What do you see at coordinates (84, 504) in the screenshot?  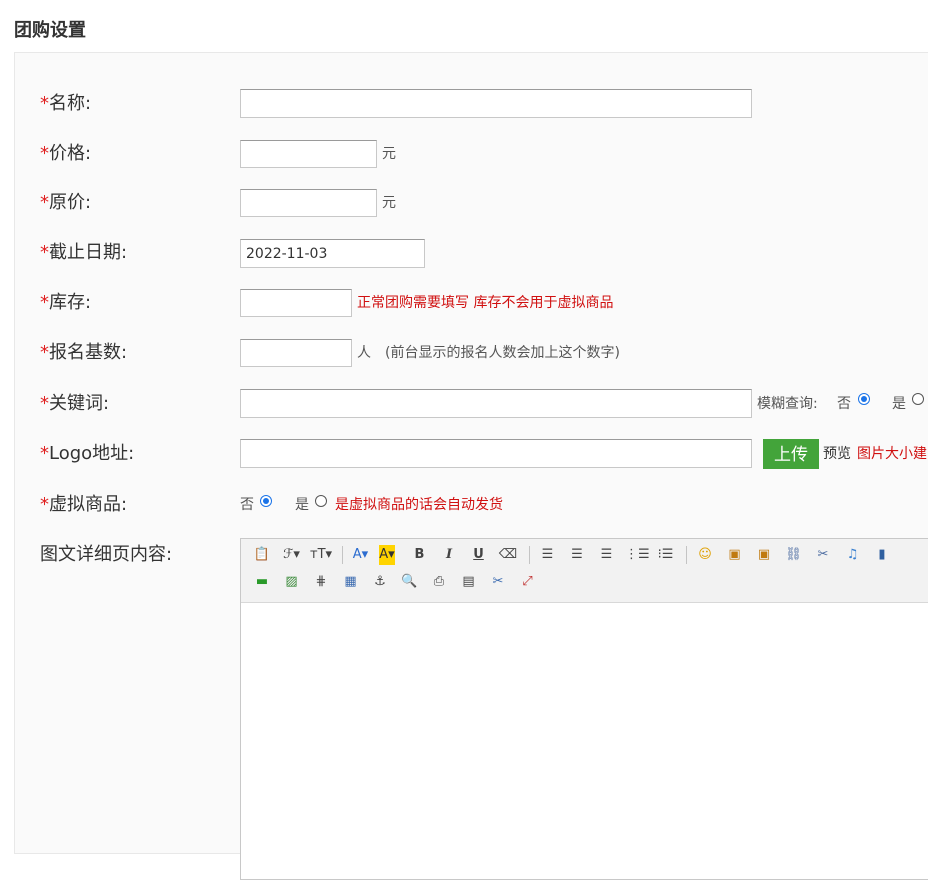 I see `virtual-label: *虚拟商品:` at bounding box center [84, 504].